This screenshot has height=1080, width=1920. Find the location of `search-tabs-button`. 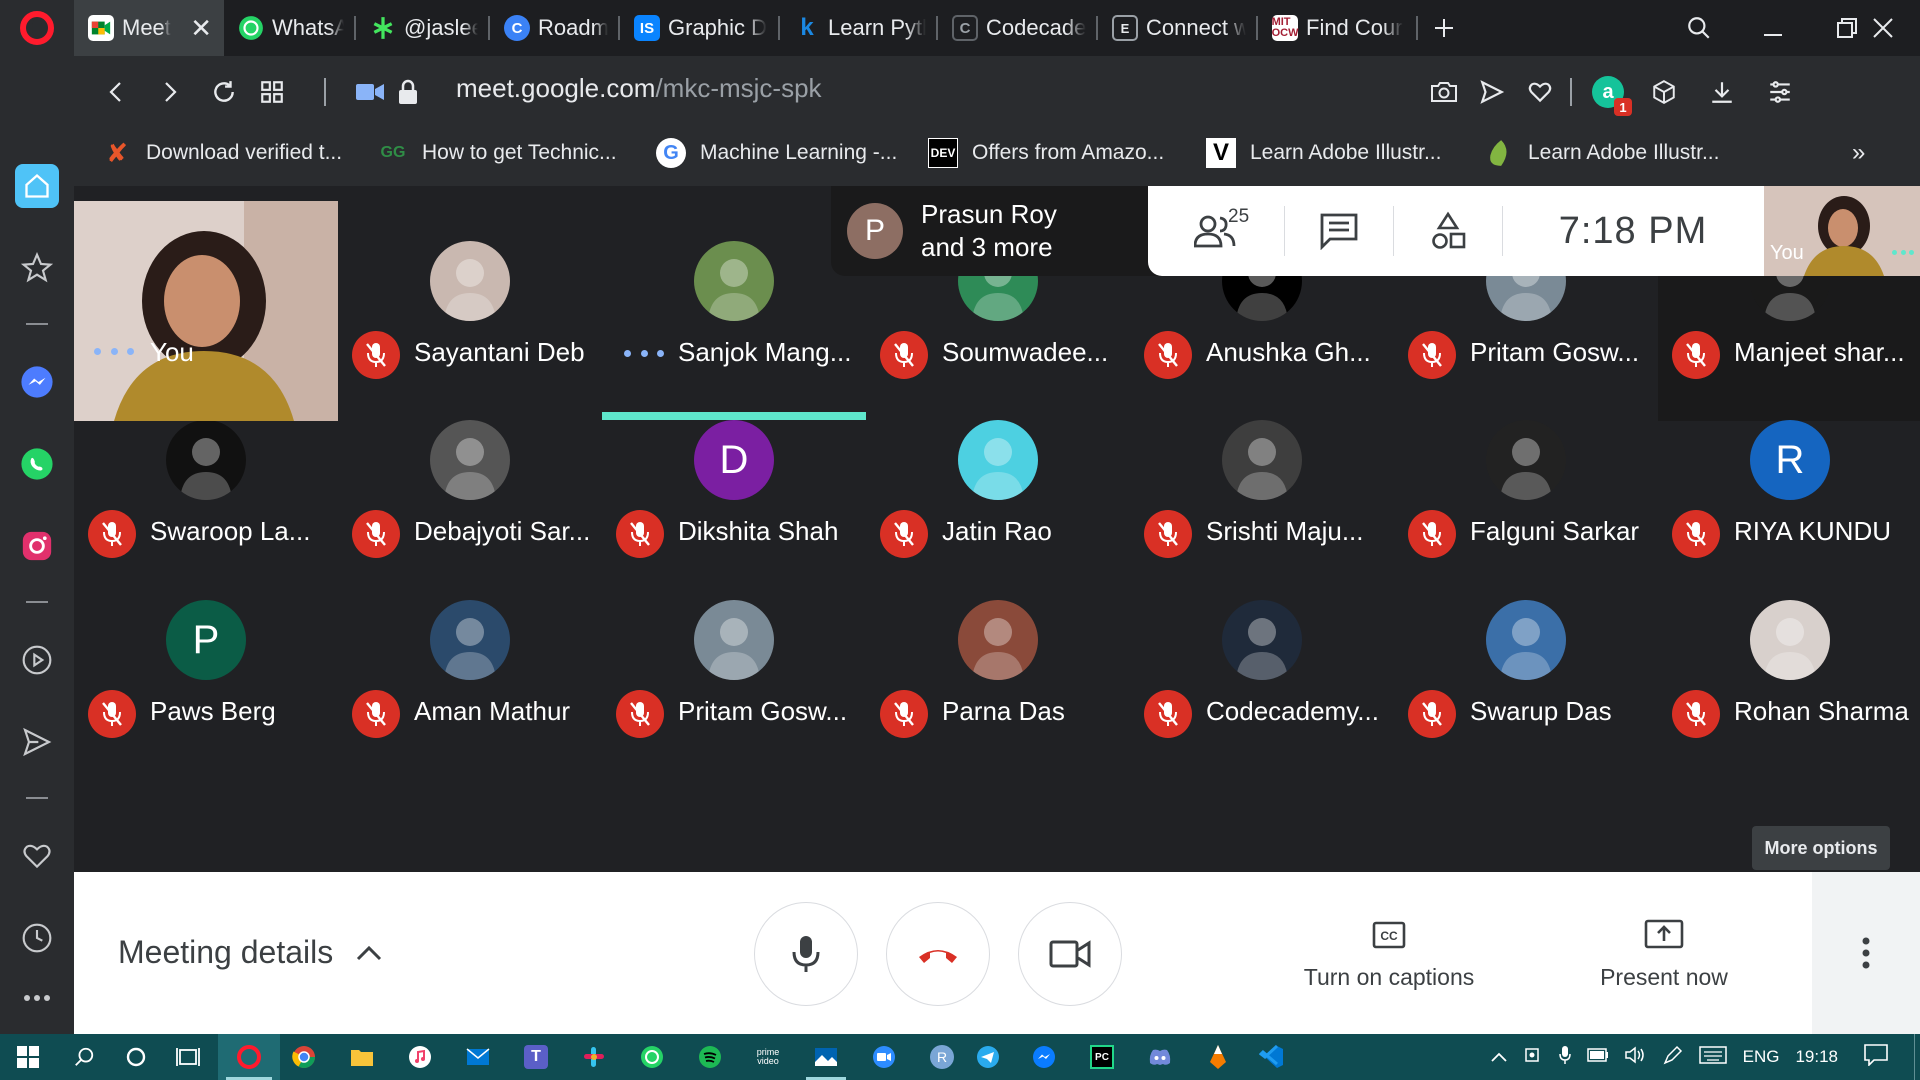

search-tabs-button is located at coordinates (1699, 28).